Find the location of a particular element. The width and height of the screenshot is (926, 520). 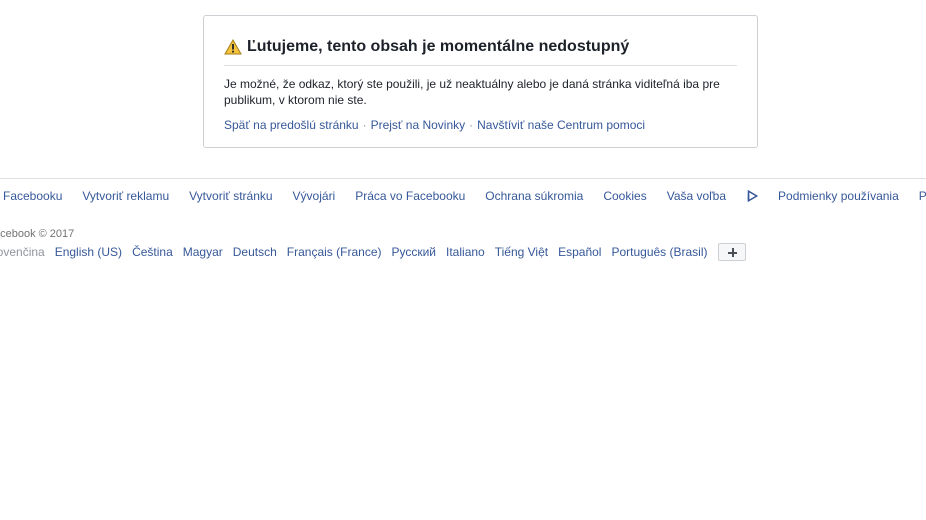

footer-link-terms: Podmienky používania is located at coordinates (838, 196).